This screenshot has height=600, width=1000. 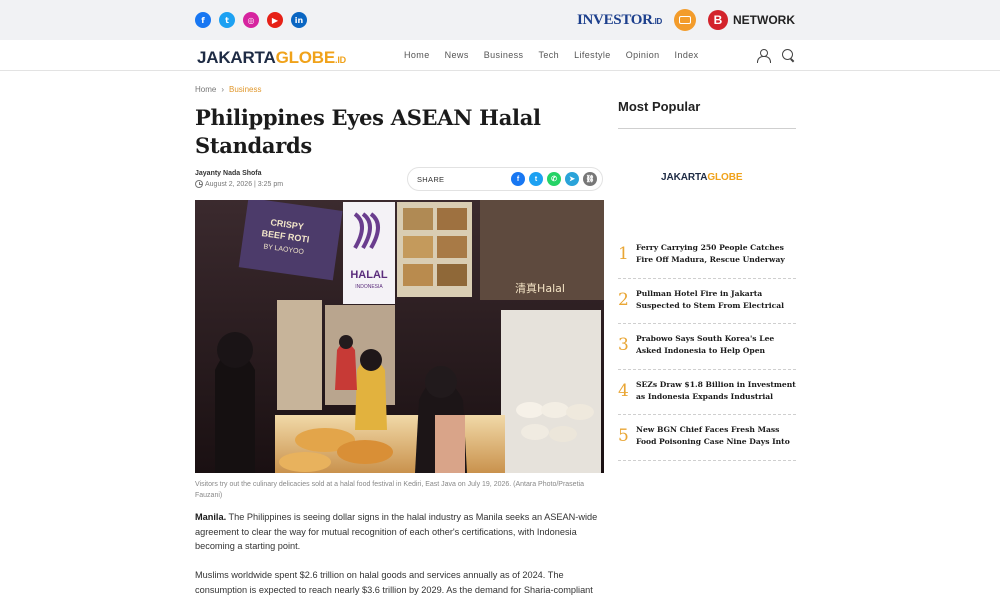 I want to click on nav-icons, so click(x=776, y=56).